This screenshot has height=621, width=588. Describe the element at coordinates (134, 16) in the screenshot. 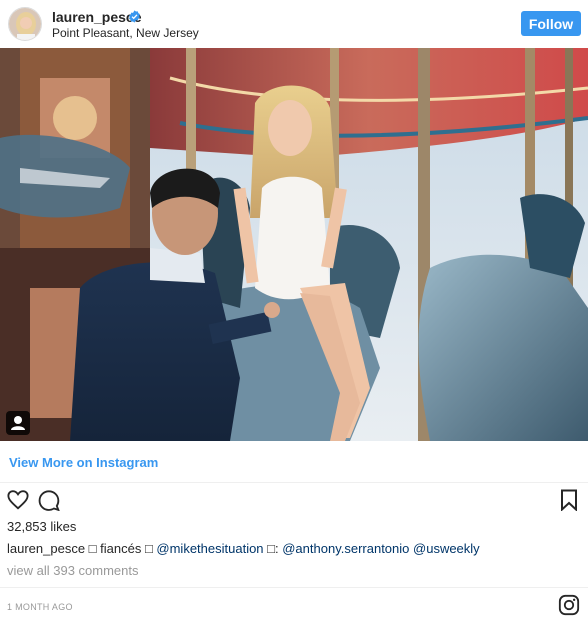

I see `verified-badge-icon` at that location.